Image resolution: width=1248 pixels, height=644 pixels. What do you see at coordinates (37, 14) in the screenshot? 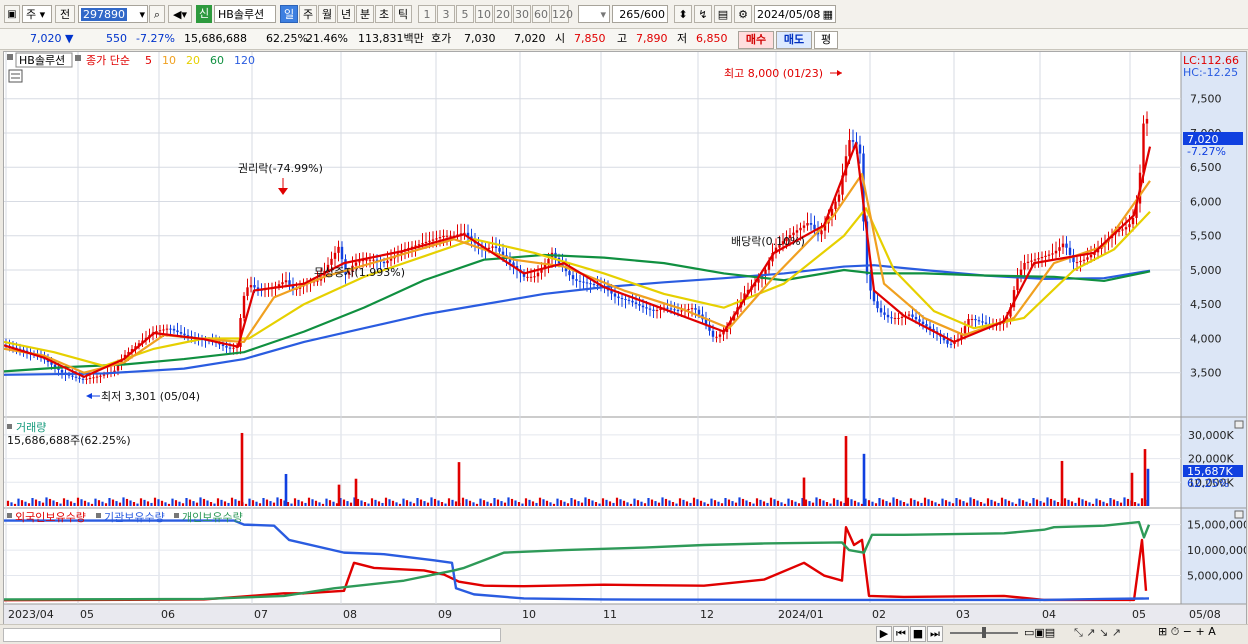
I see `period-select: 주 ▾` at bounding box center [37, 14].